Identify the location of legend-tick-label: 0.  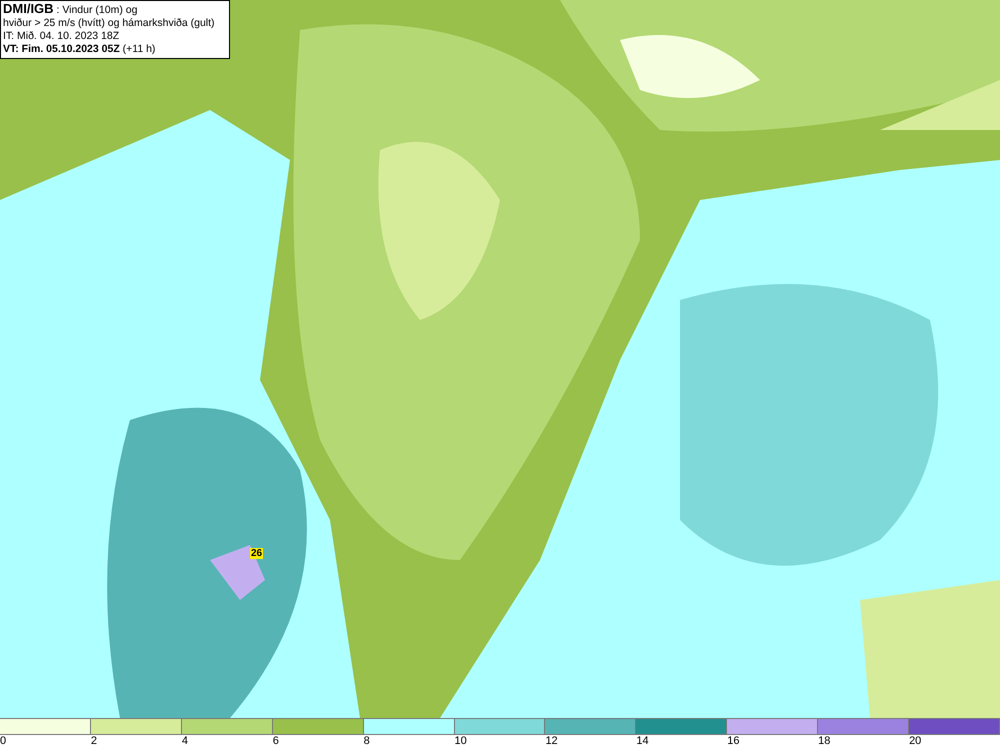
(3, 741).